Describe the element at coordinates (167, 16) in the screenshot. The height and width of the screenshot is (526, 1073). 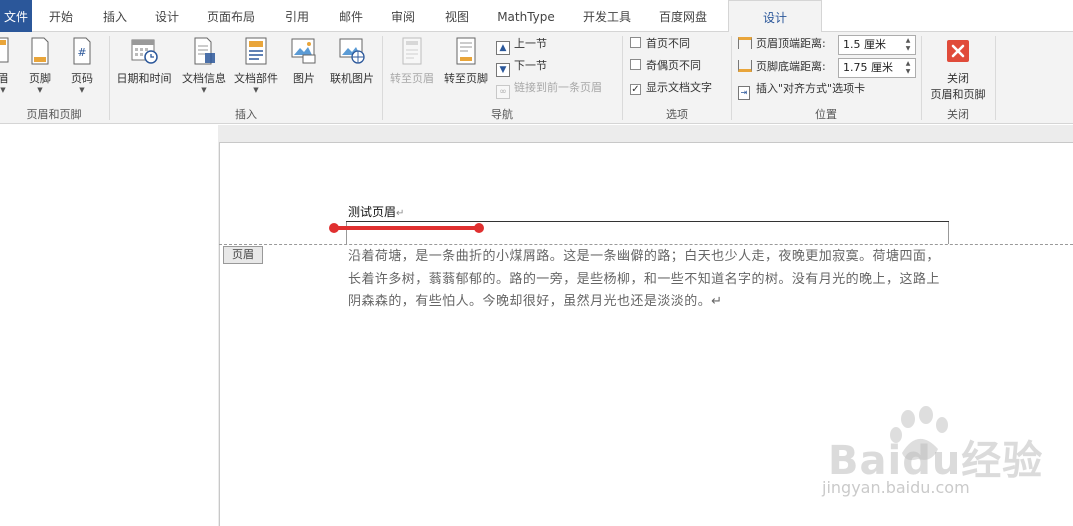
I see `tab-design: 设计` at that location.